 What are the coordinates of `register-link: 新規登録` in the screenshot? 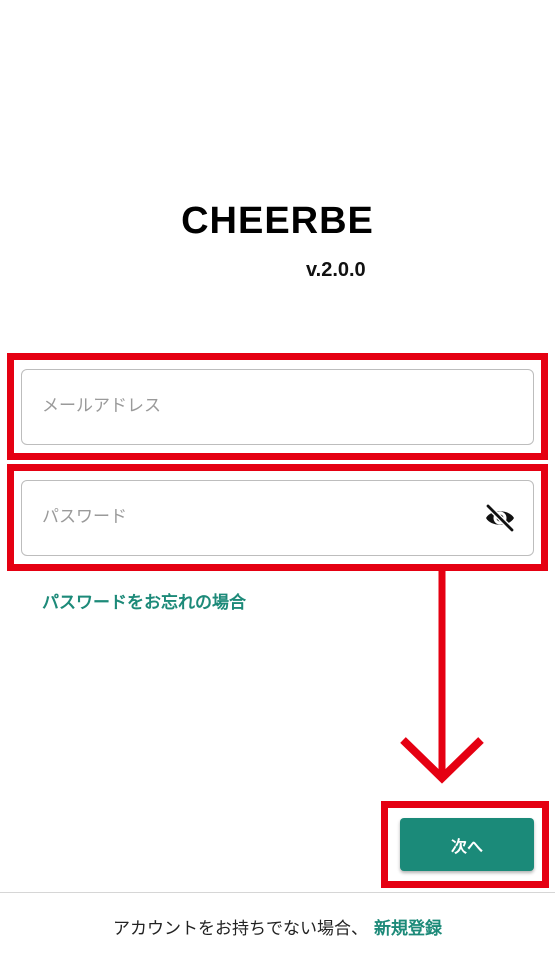 It's located at (408, 929).